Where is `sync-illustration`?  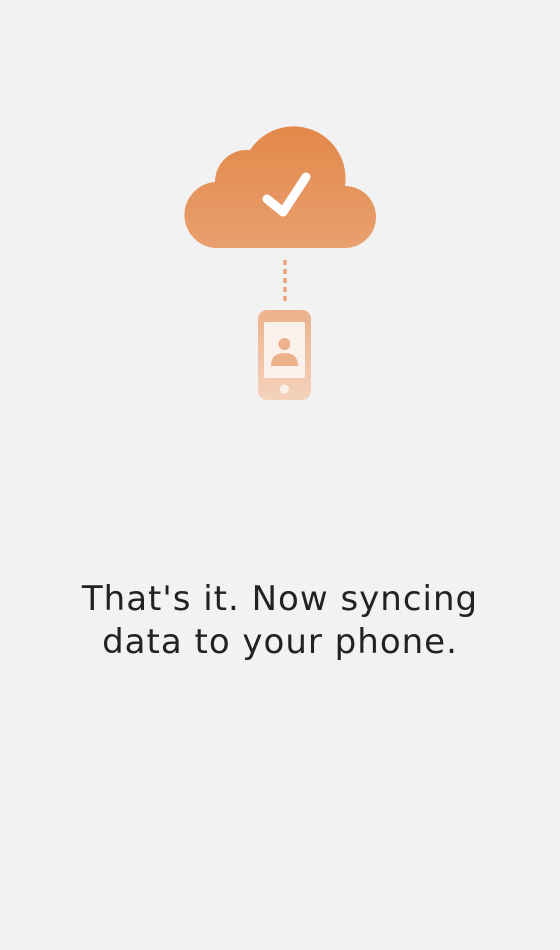
sync-illustration is located at coordinates (280, 263).